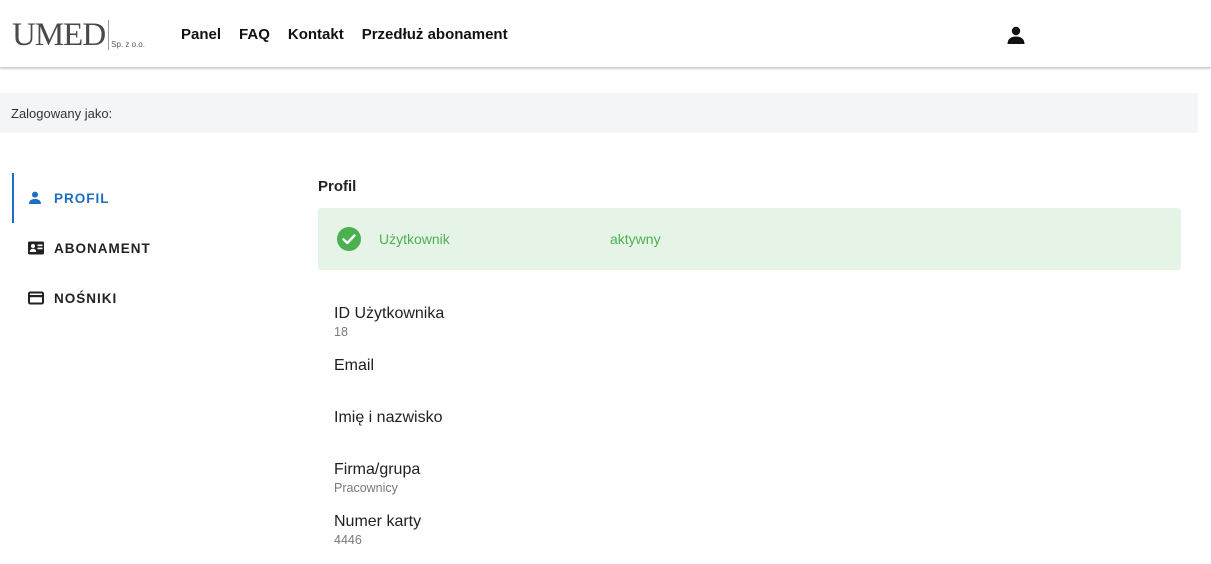 Image resolution: width=1211 pixels, height=564 pixels. Describe the element at coordinates (349, 239) in the screenshot. I see `check-circle-icon` at that location.